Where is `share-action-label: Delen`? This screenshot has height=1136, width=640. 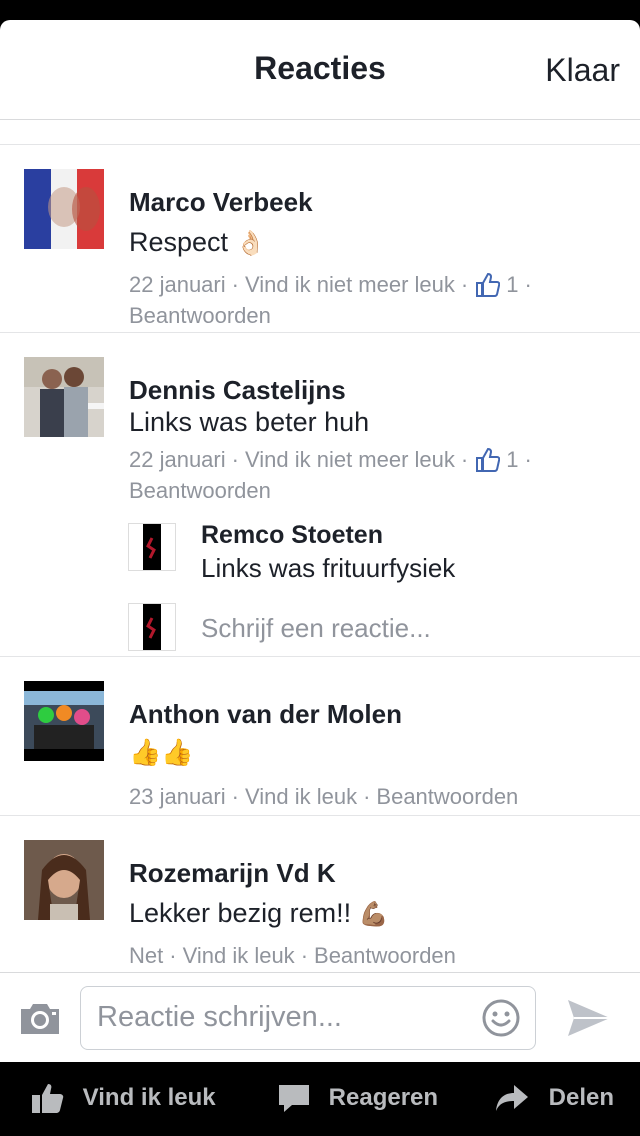
share-action-label: Delen is located at coordinates (581, 1097).